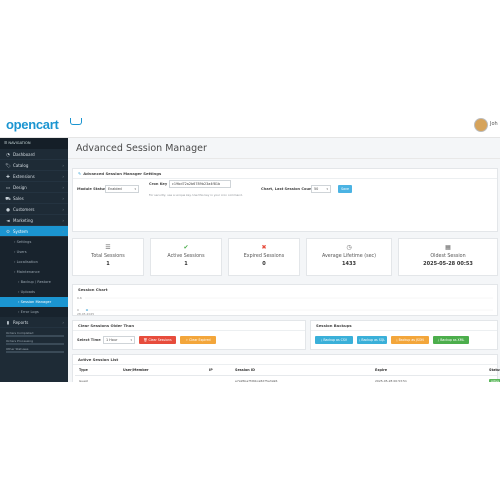 The image size is (500, 500). I want to click on stat-value: 0, so click(264, 264).